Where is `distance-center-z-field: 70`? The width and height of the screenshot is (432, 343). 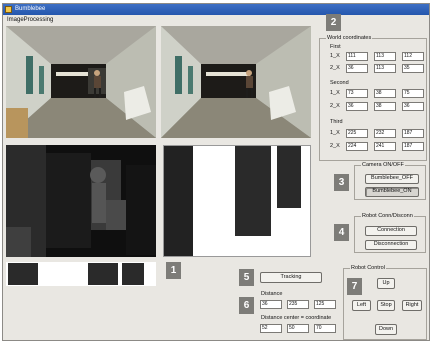 distance-center-z-field: 70 is located at coordinates (325, 328).